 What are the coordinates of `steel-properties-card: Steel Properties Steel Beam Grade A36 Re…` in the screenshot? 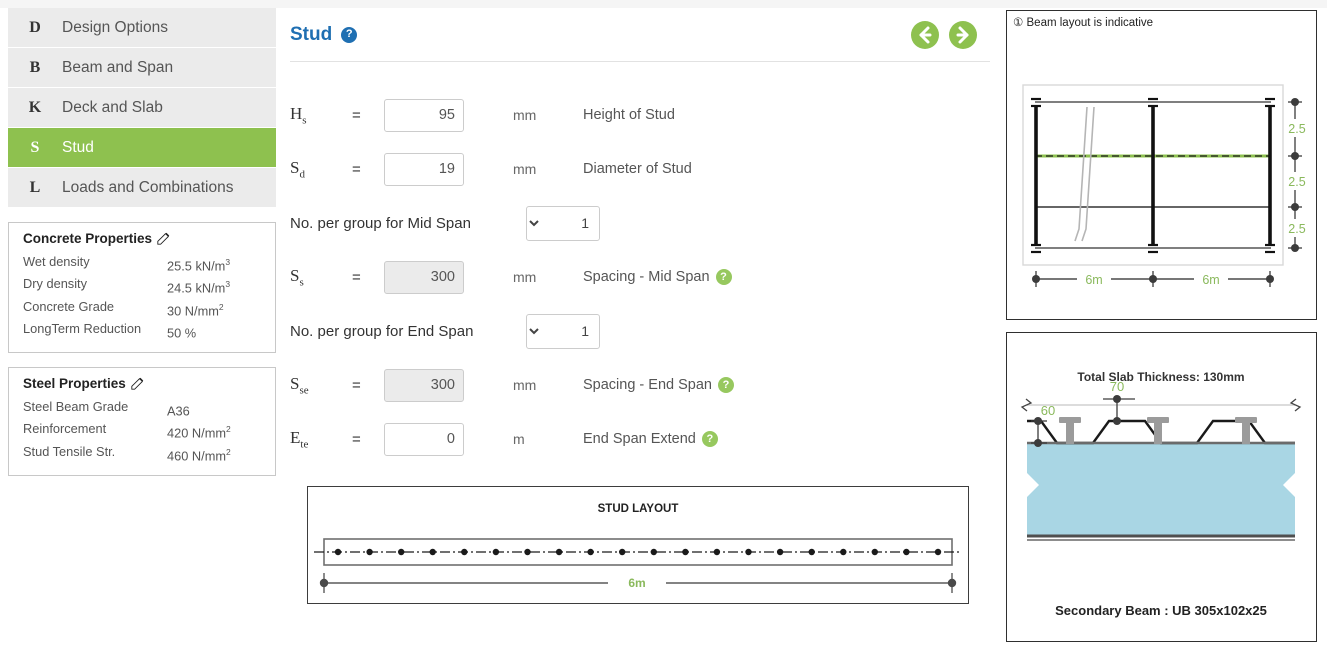 It's located at (142, 421).